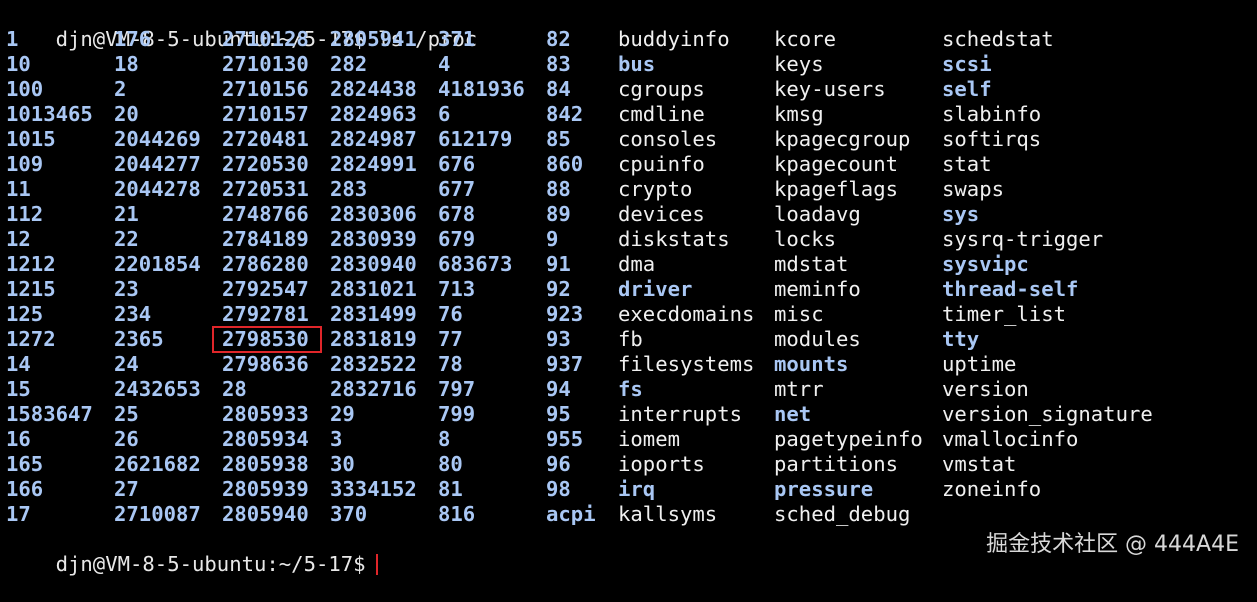  What do you see at coordinates (817, 339) in the screenshot?
I see `file-entry: modules` at bounding box center [817, 339].